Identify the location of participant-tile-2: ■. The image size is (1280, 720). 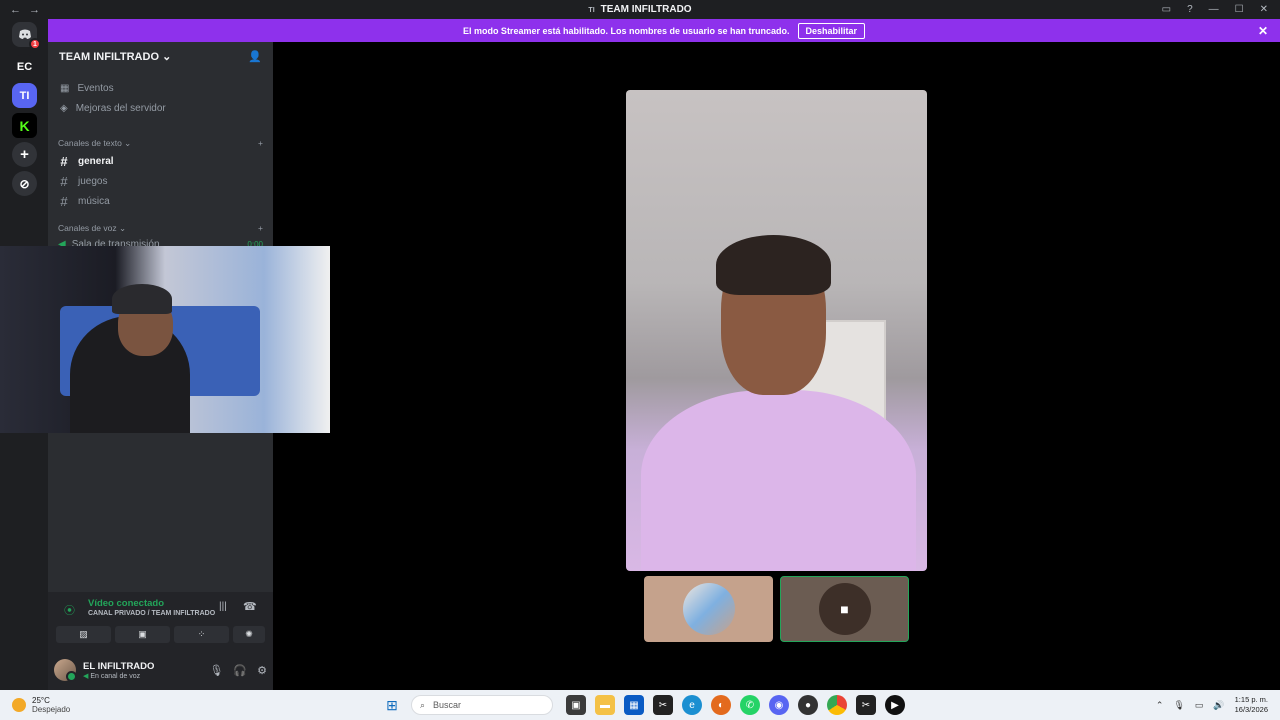
(844, 609).